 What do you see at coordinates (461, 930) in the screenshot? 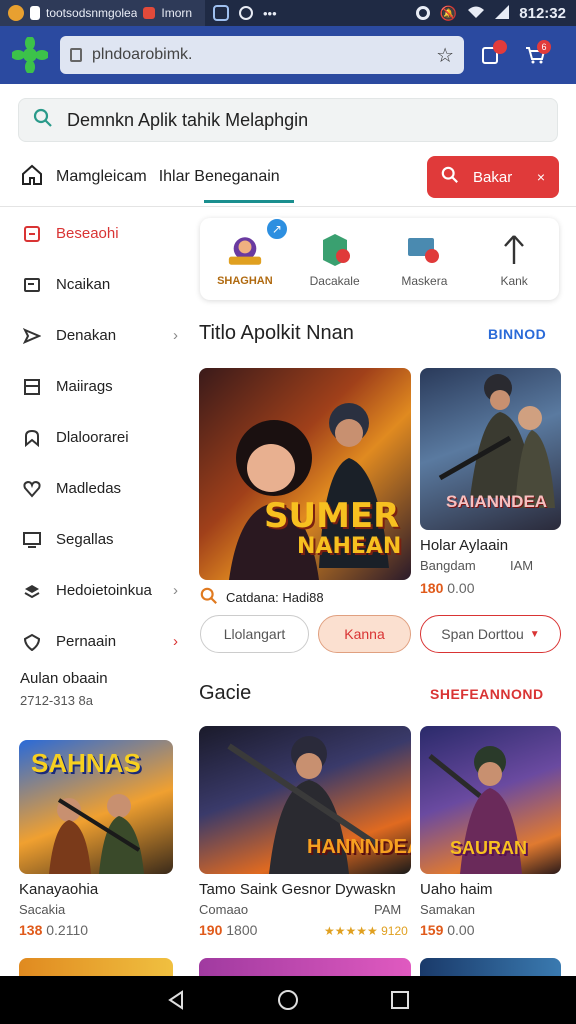
I see `price-old: 0.00` at bounding box center [461, 930].